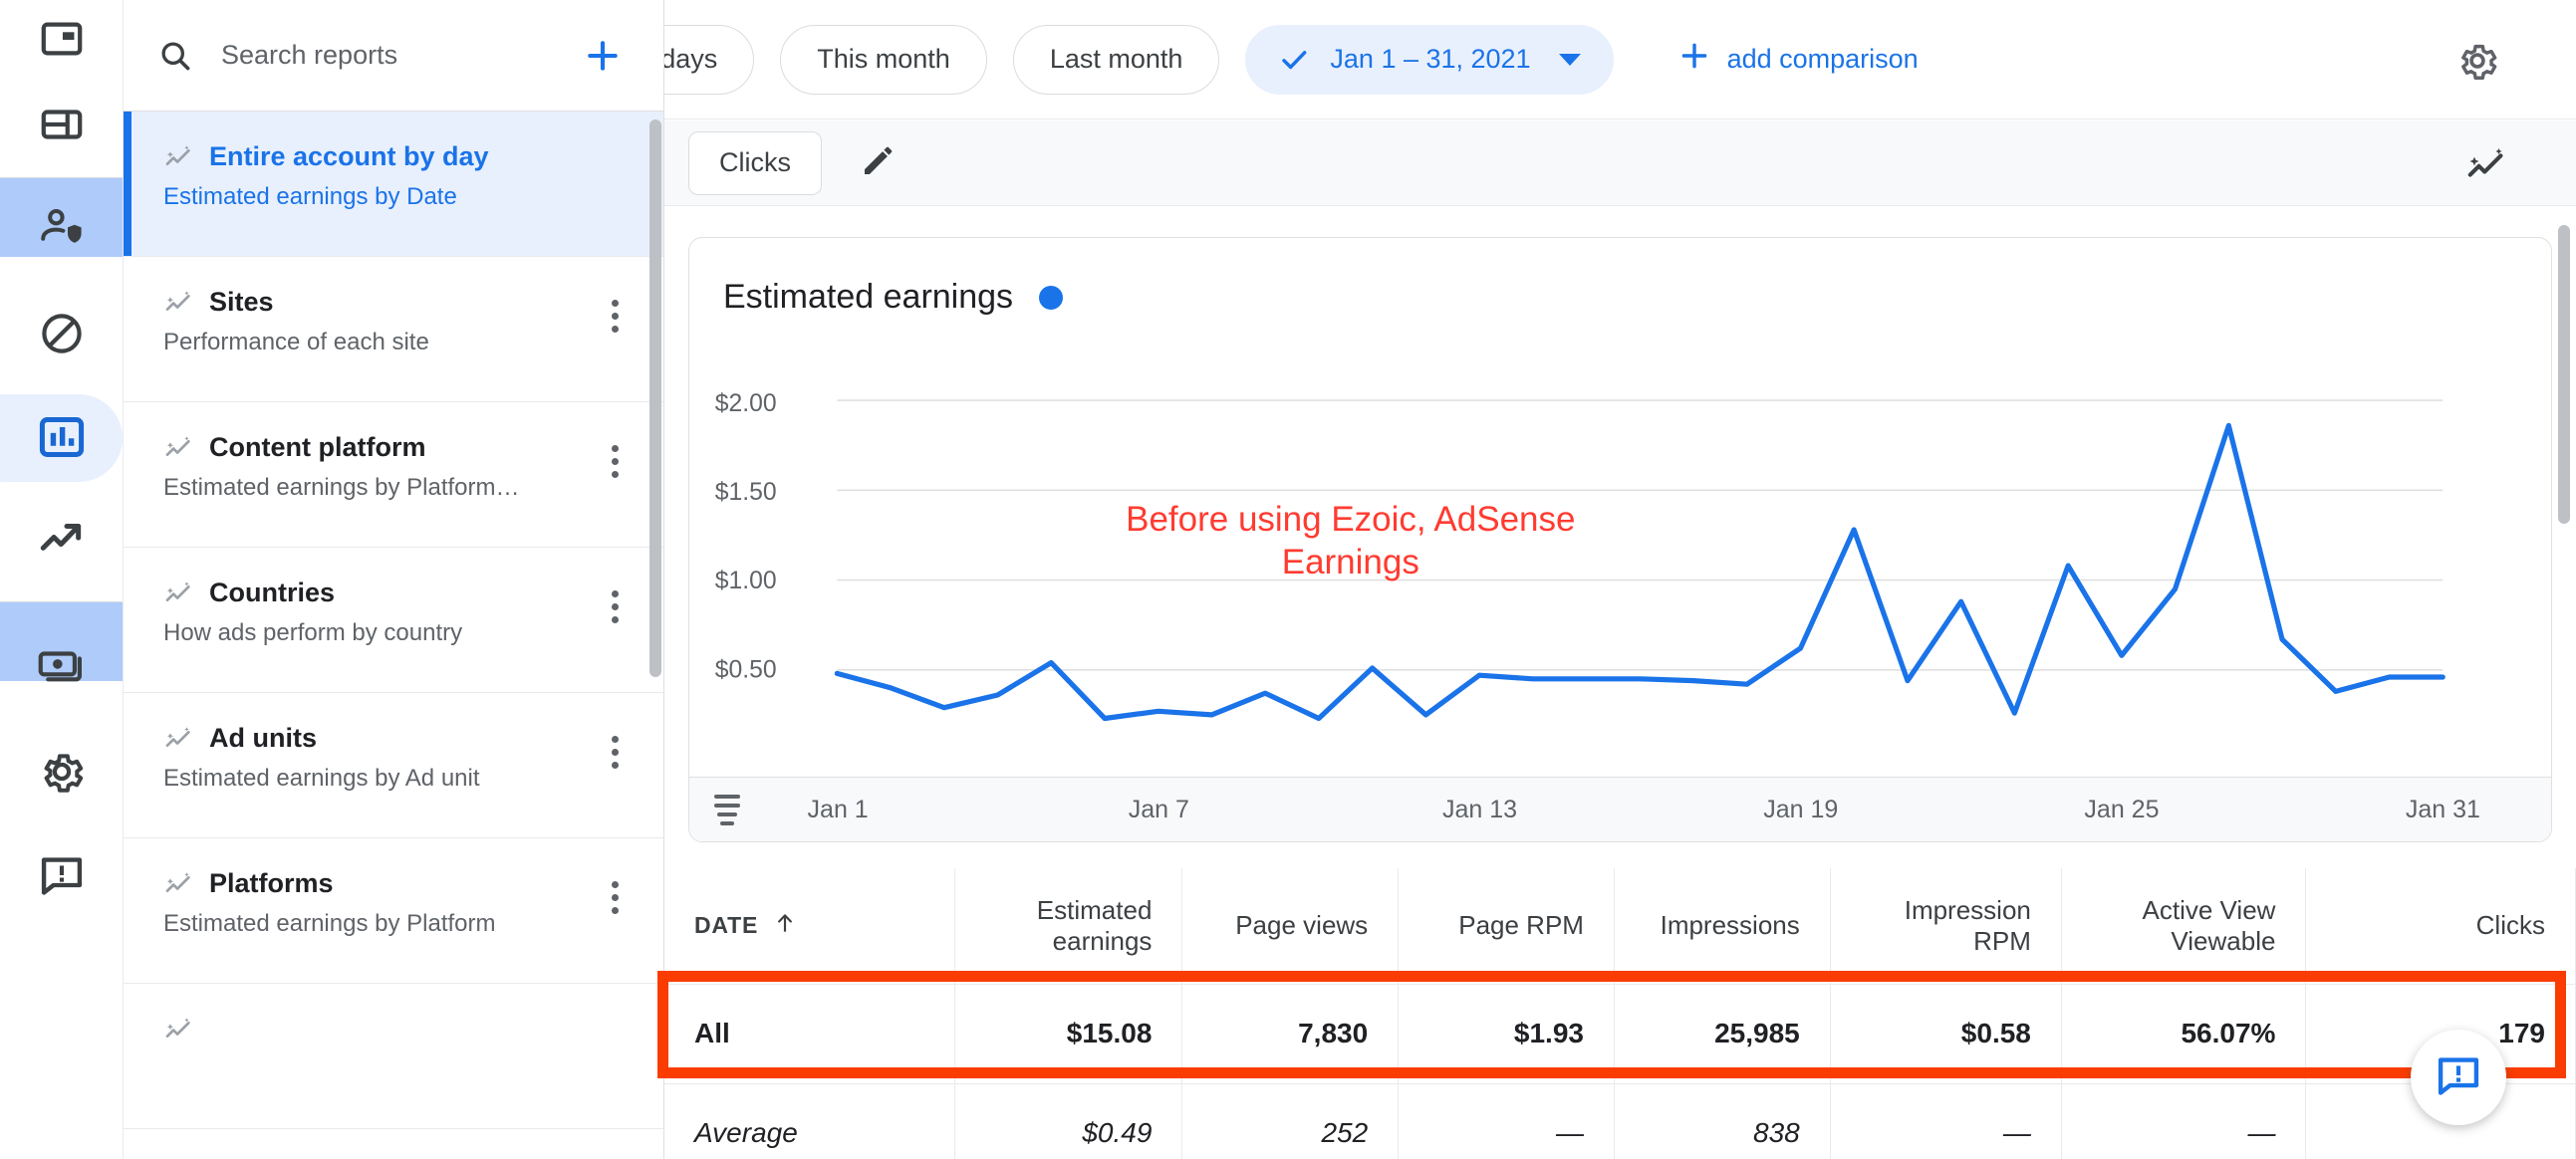 This screenshot has height=1159, width=2576. Describe the element at coordinates (2184, 926) in the screenshot. I see `table-header-active-view-viewable: Active View Viewable` at that location.